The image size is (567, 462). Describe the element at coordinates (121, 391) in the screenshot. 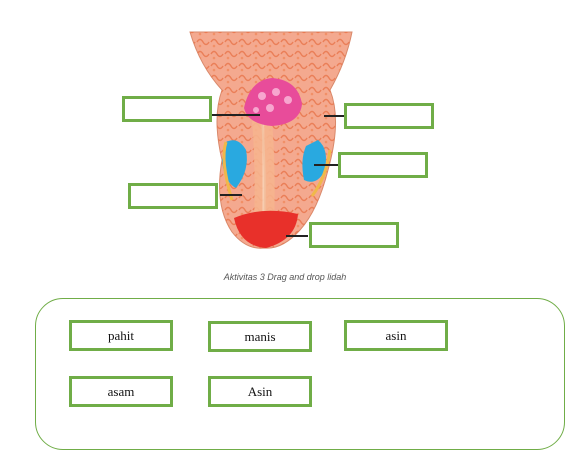

I see `answer-chip-asam: asam` at that location.